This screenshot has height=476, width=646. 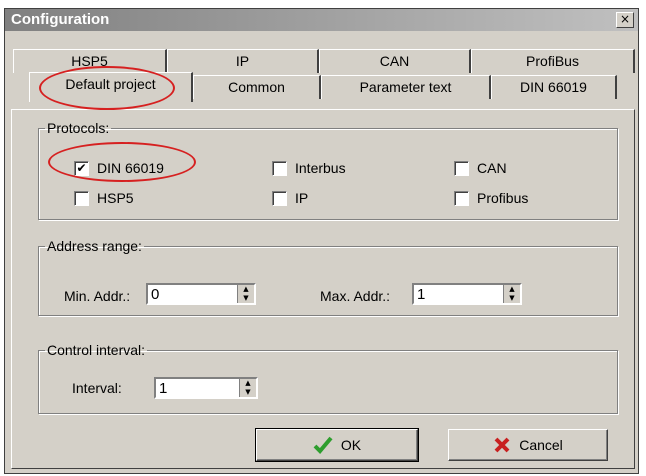 I want to click on max-addr-spinner: 1 ▲ ▼, so click(x=467, y=294).